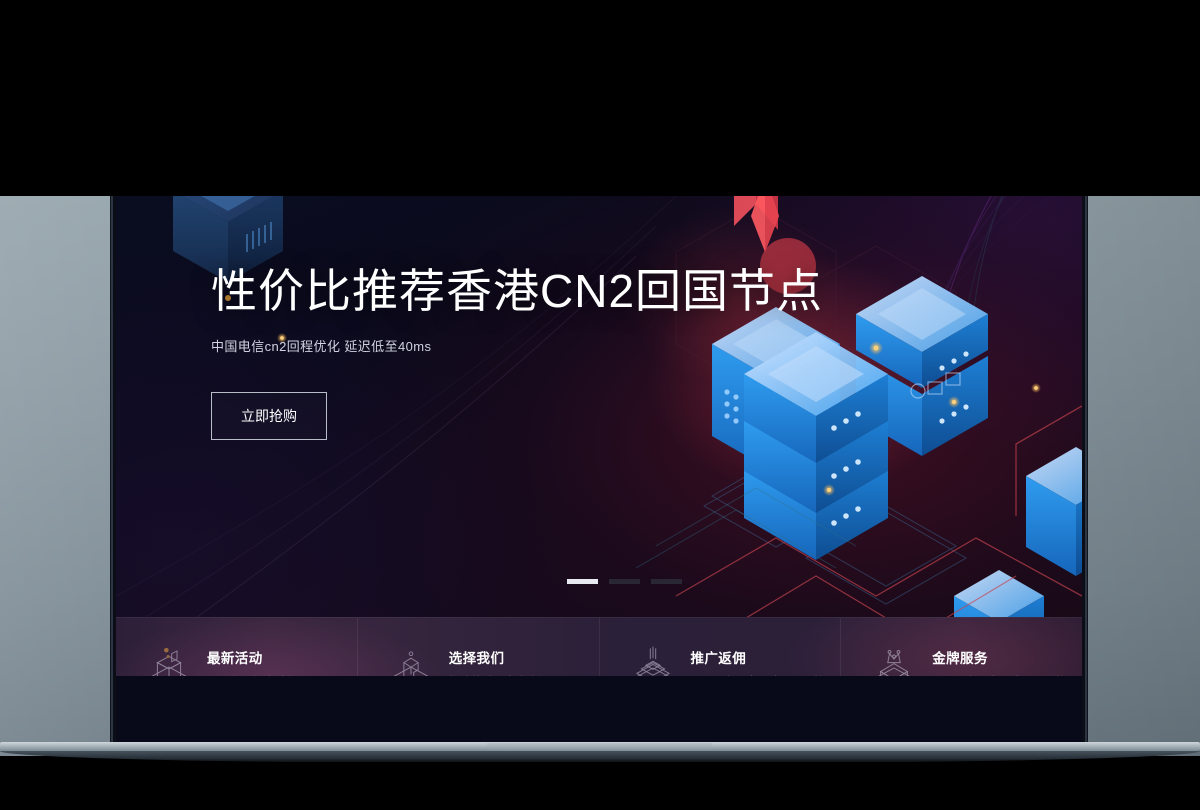  I want to click on feature-card-referral: 推广返佣 百分服务，安心购，用无忧, so click(721, 647).